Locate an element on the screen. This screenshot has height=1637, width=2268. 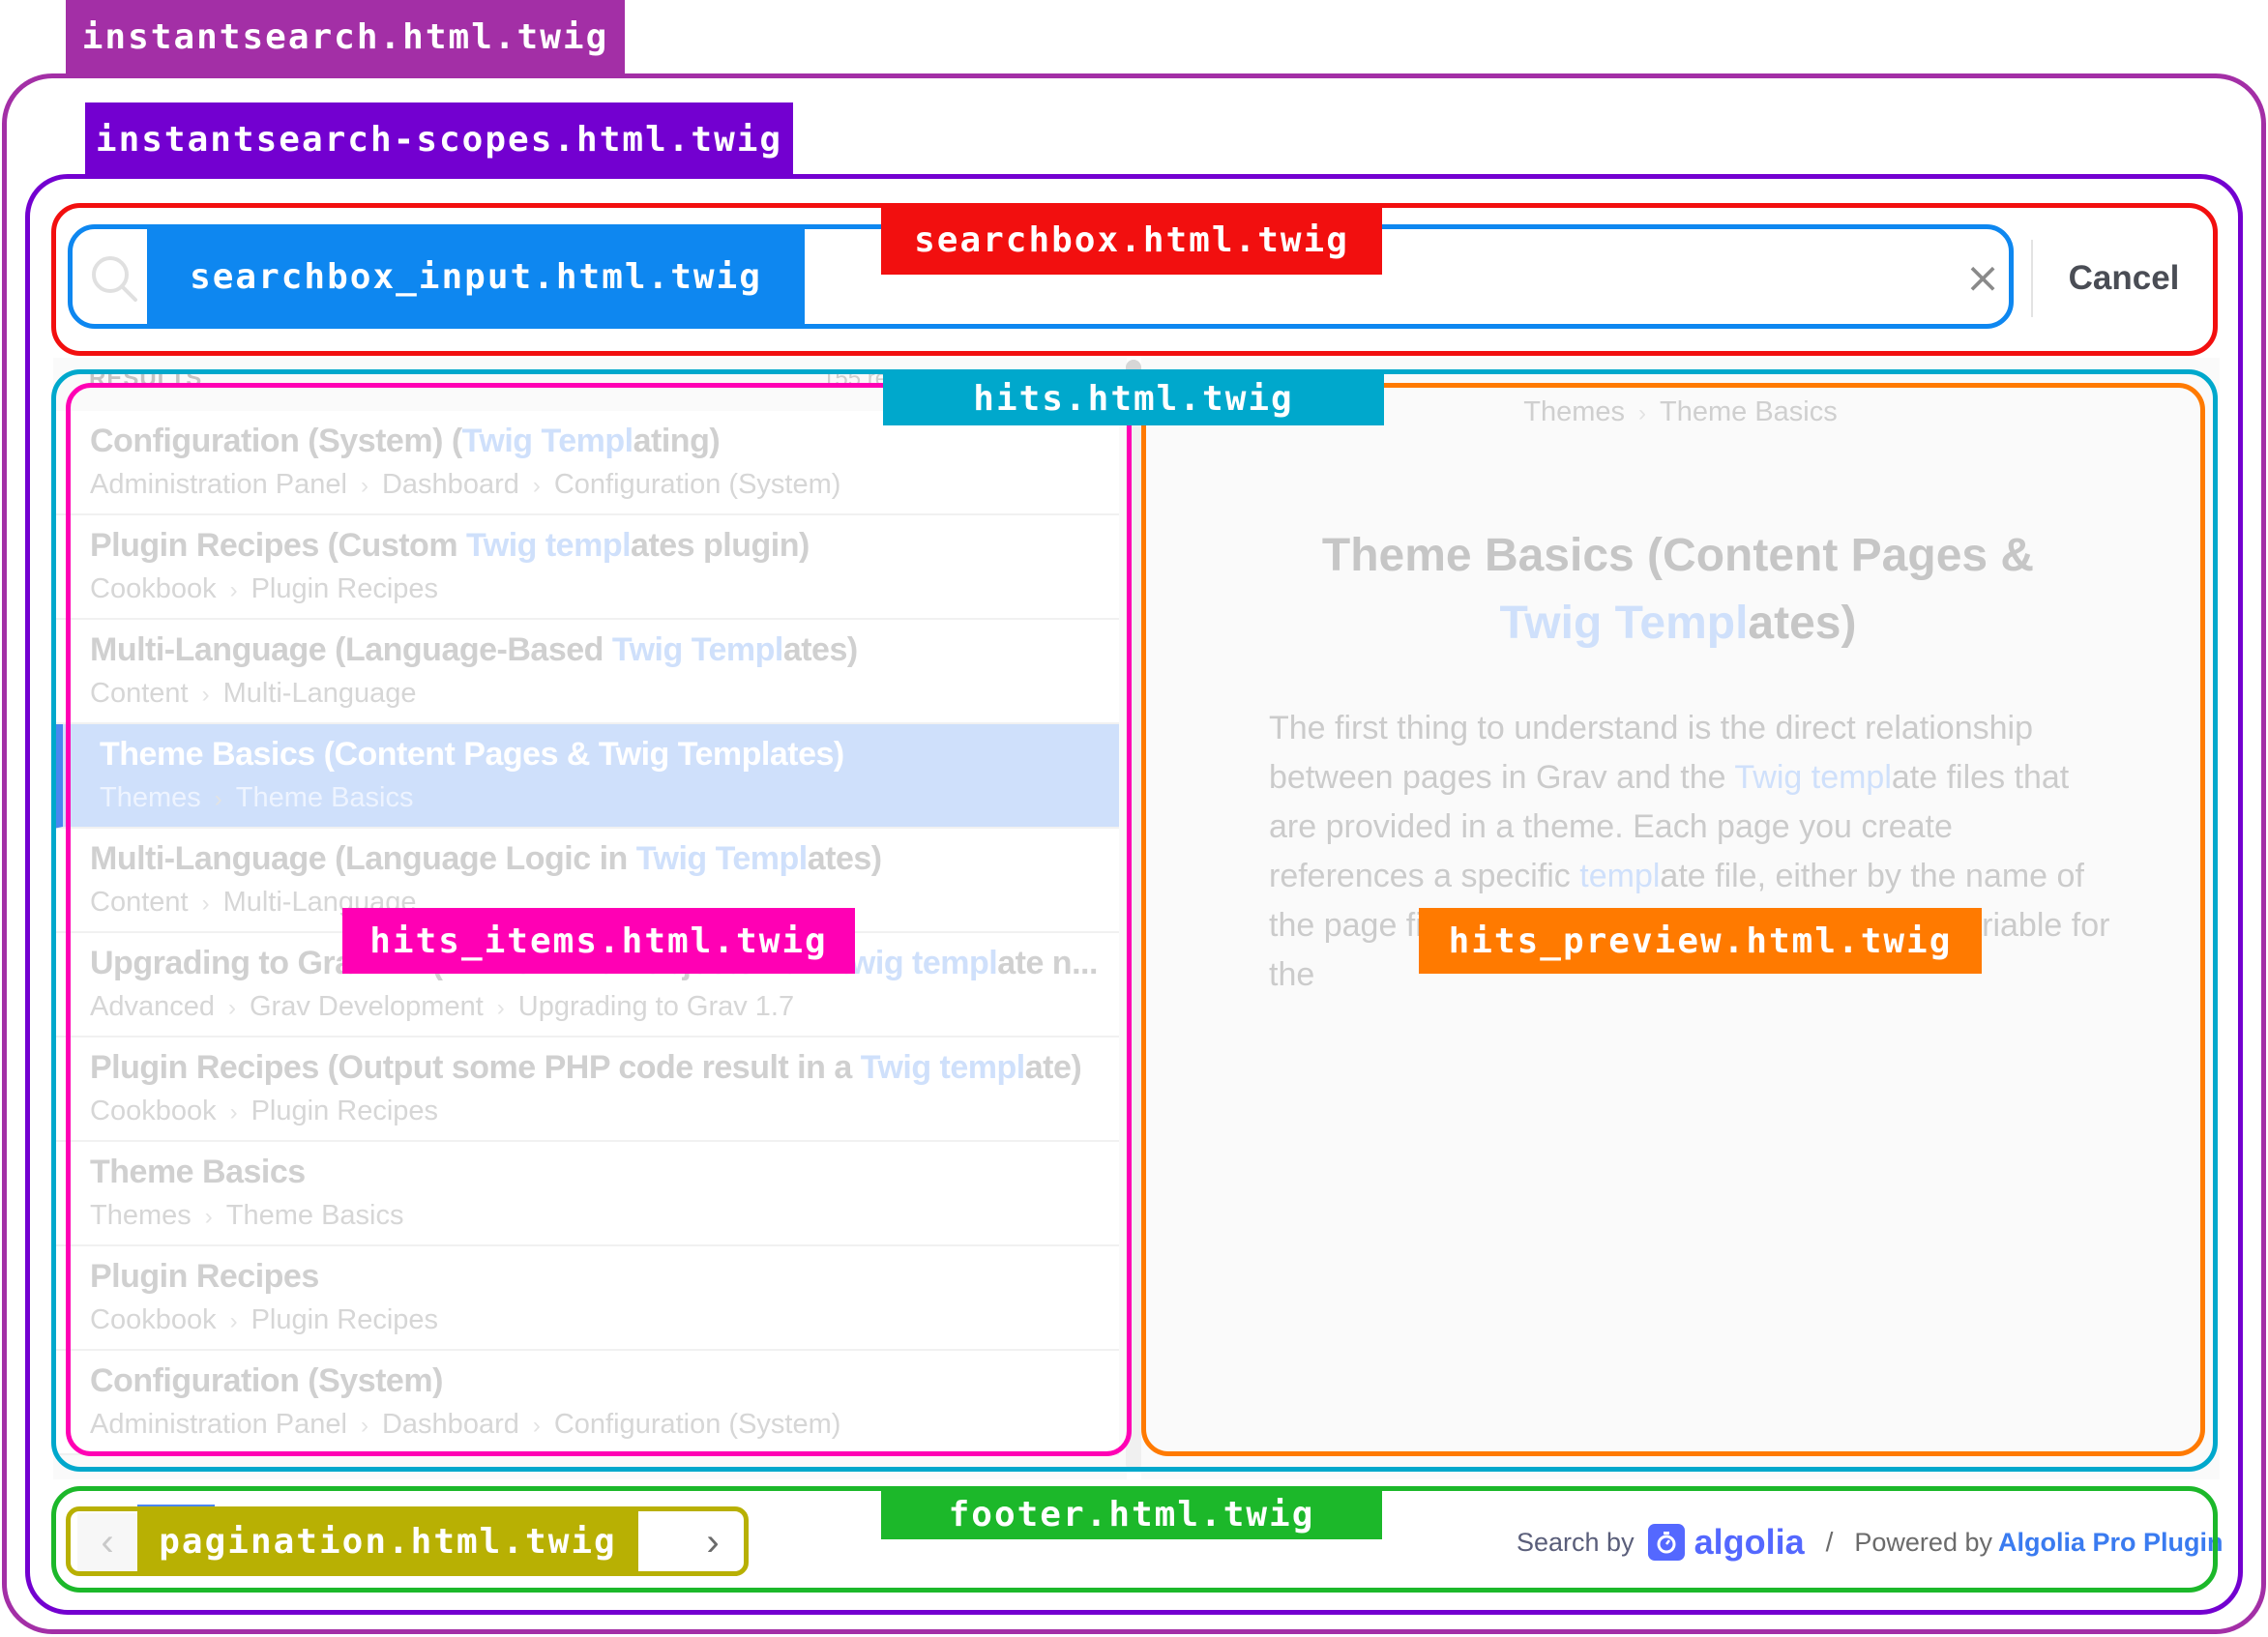
scopes-label: instantsearch-scopes.html.twig is located at coordinates (439, 139).